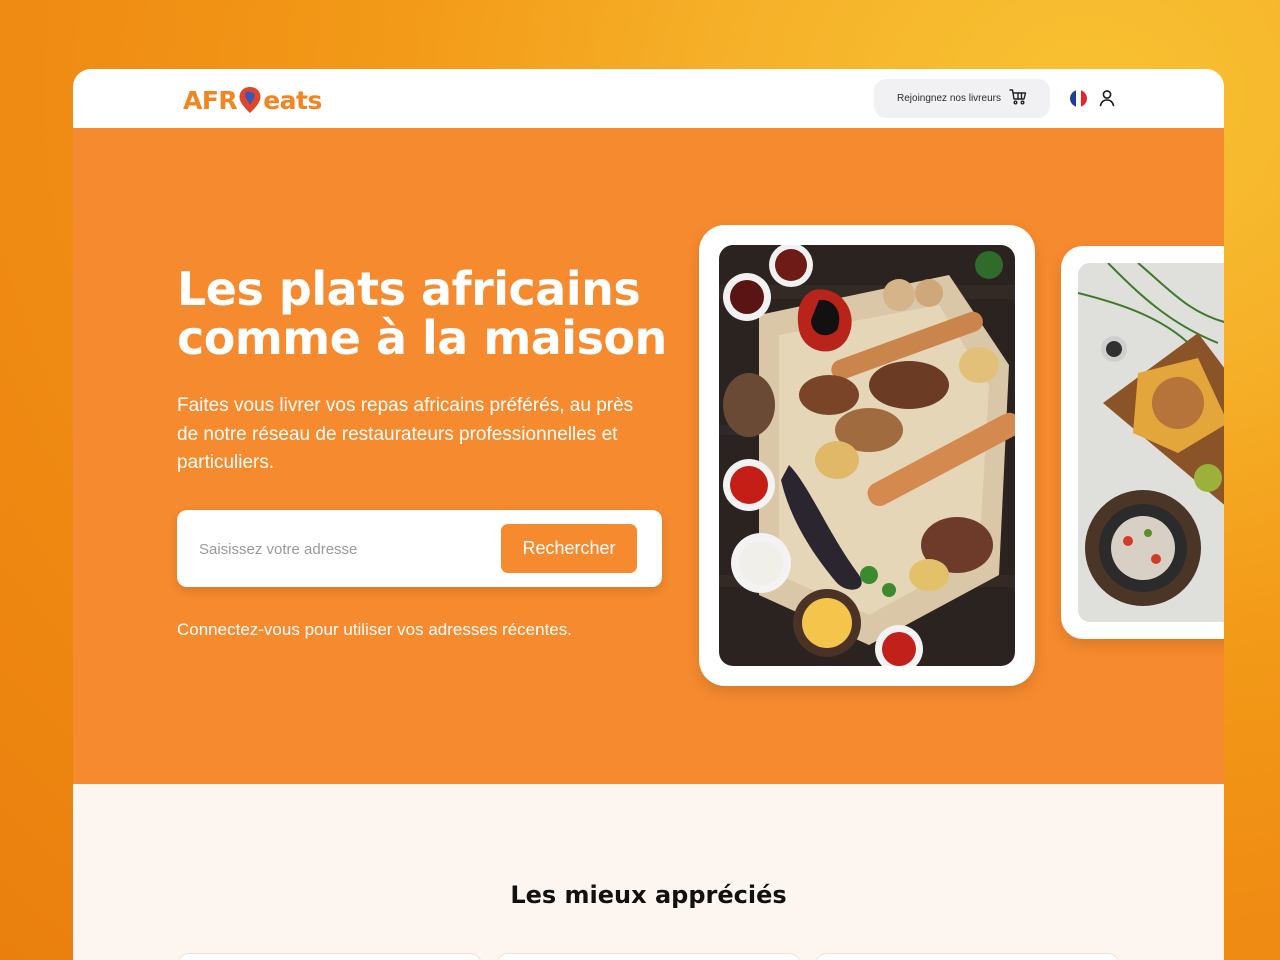 The image size is (1280, 960). I want to click on food-card-grill, so click(867, 455).